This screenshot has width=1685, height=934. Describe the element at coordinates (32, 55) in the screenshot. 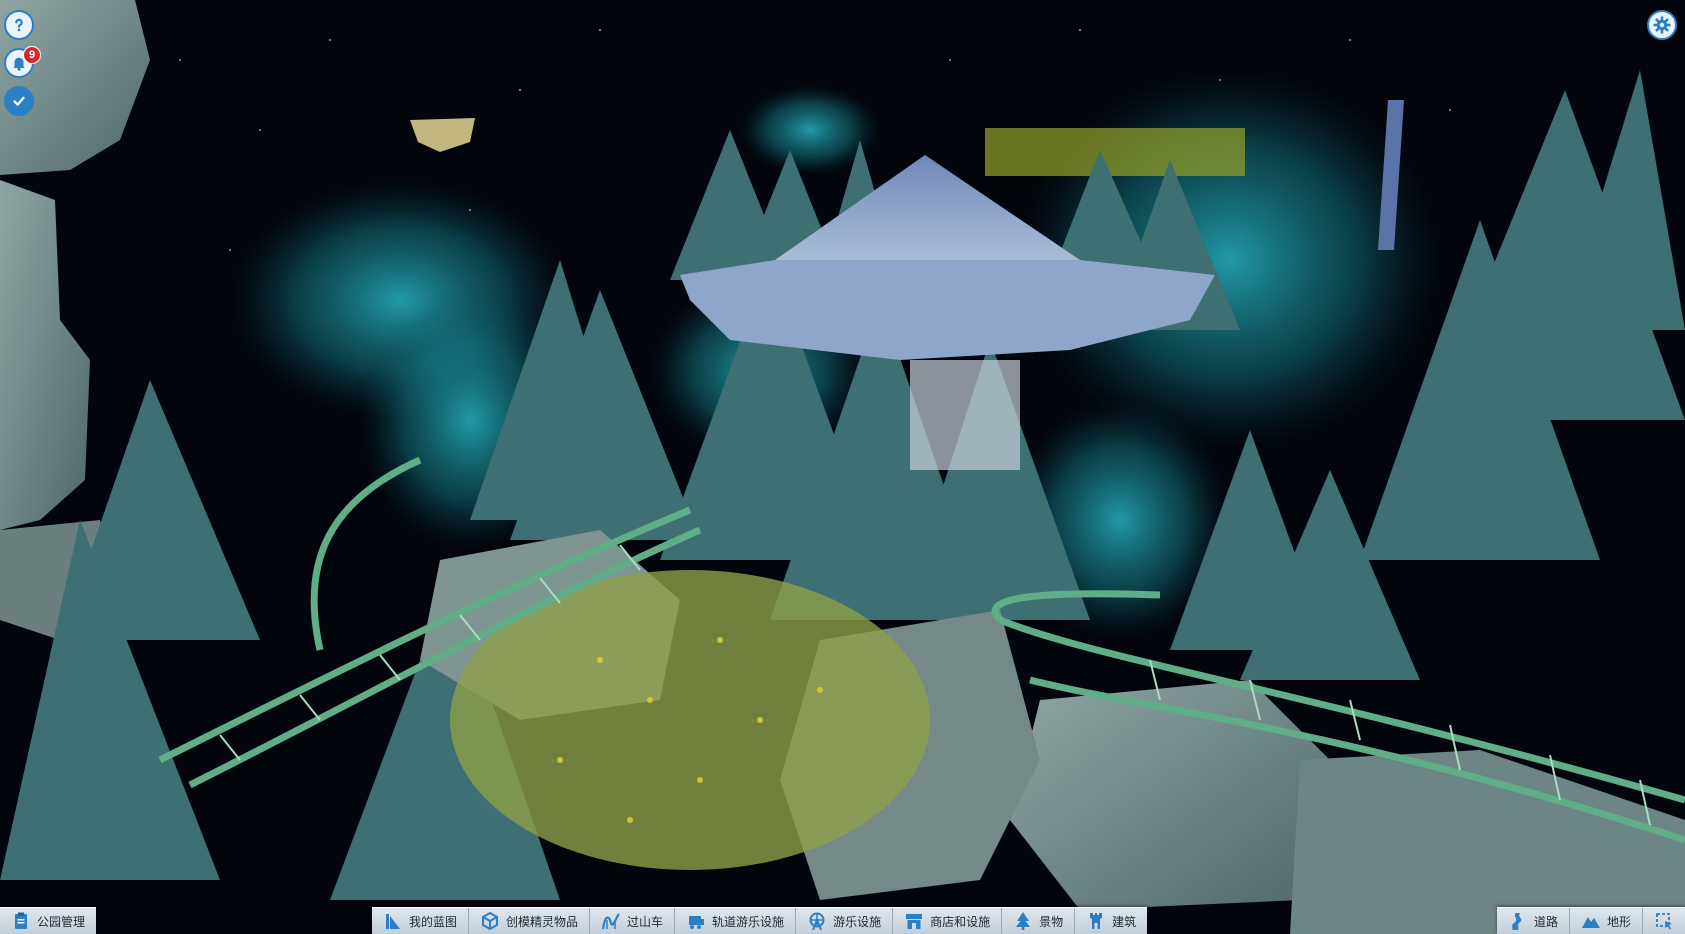

I see `notification-count-badge: 9` at that location.